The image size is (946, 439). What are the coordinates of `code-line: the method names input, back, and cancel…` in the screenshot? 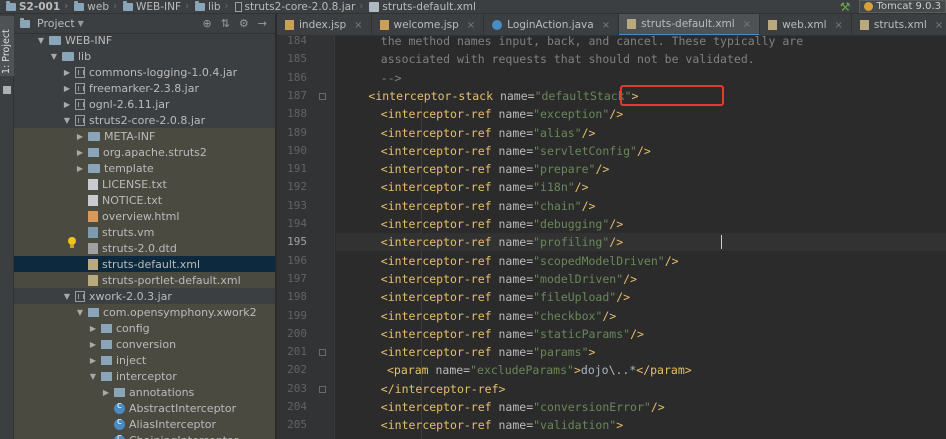 It's located at (641, 43).